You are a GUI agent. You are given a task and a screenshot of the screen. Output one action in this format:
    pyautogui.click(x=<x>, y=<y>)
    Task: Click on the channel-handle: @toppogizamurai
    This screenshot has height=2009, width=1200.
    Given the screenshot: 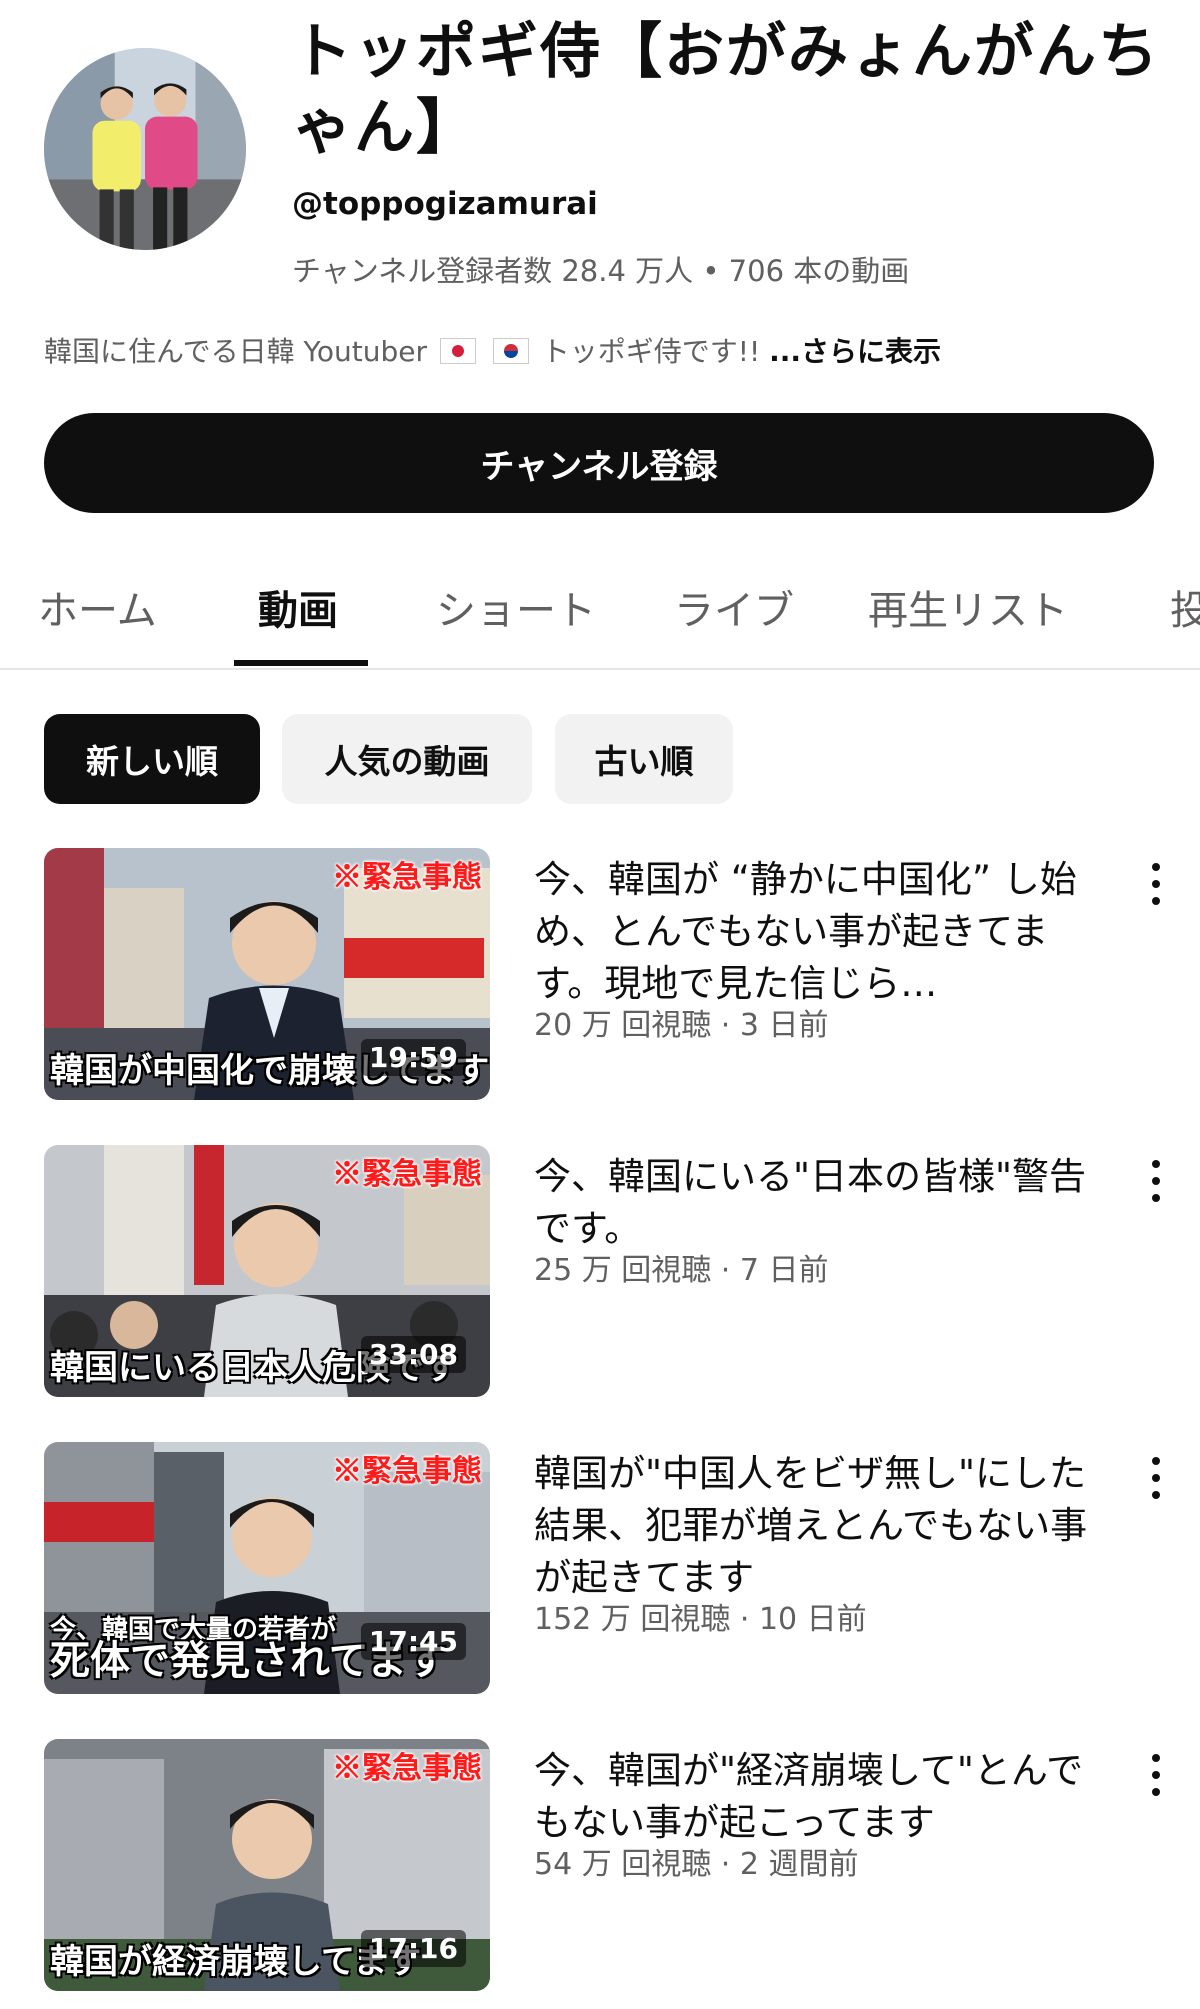 What is the action you would take?
    pyautogui.click(x=445, y=204)
    